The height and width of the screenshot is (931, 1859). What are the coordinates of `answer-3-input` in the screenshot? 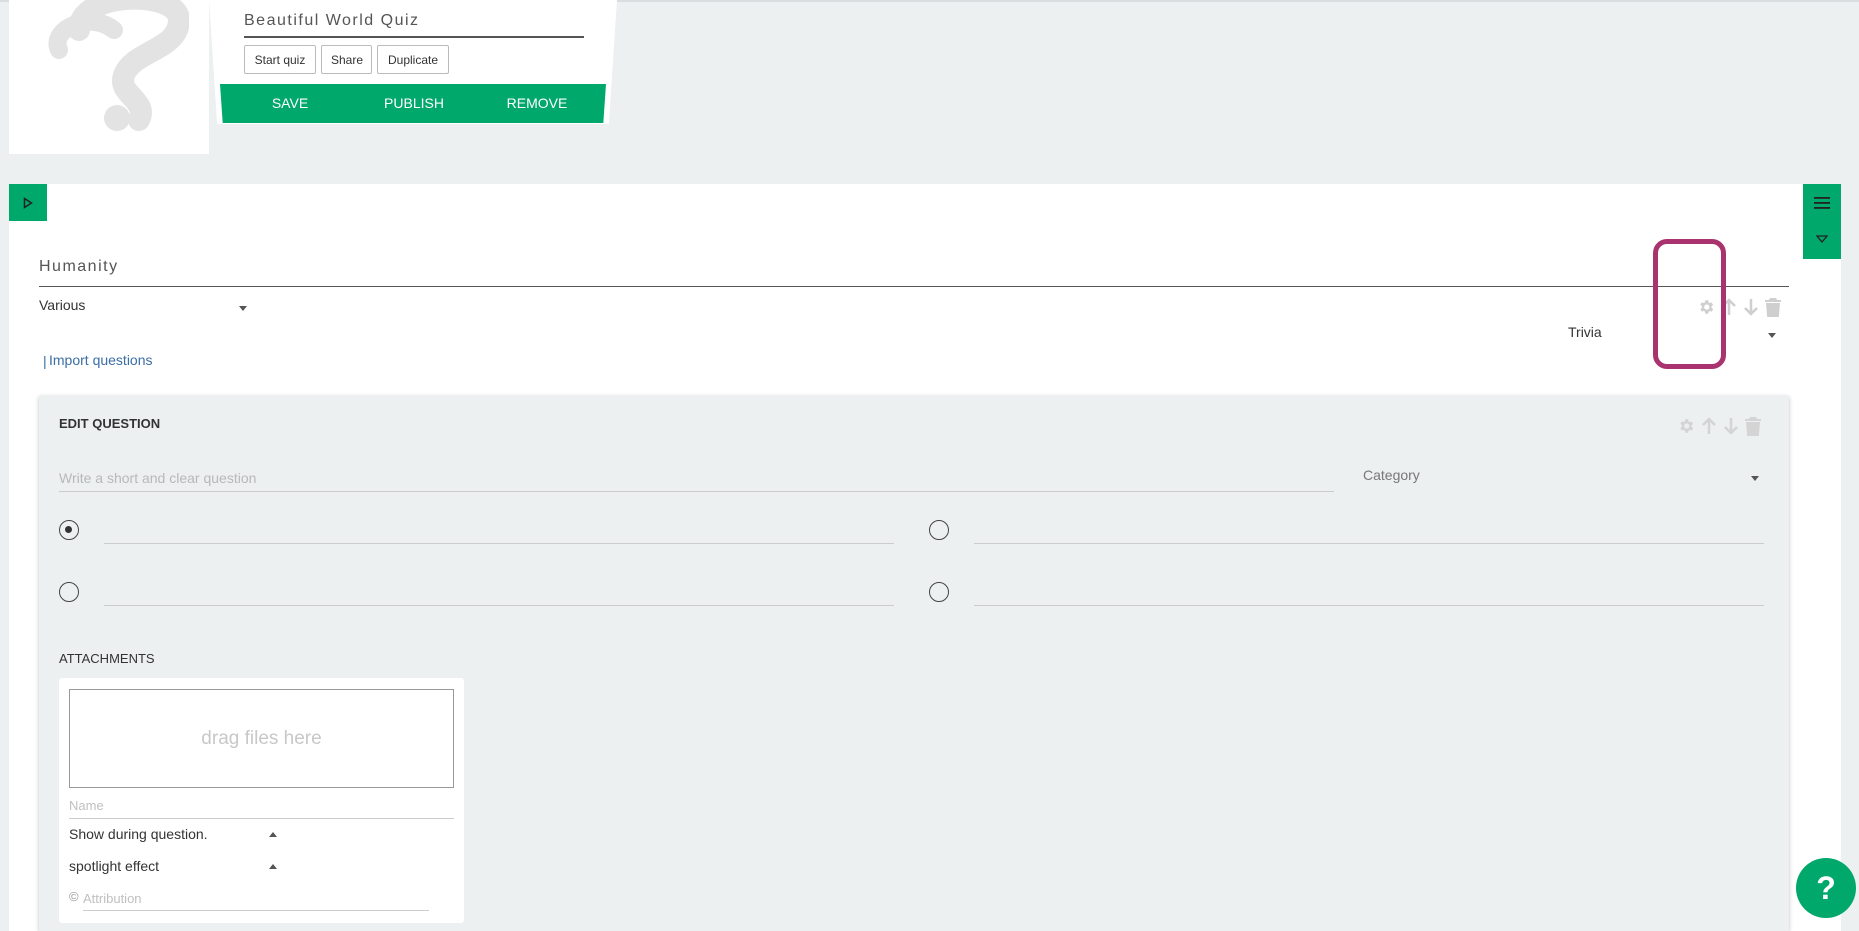 It's located at (499, 594).